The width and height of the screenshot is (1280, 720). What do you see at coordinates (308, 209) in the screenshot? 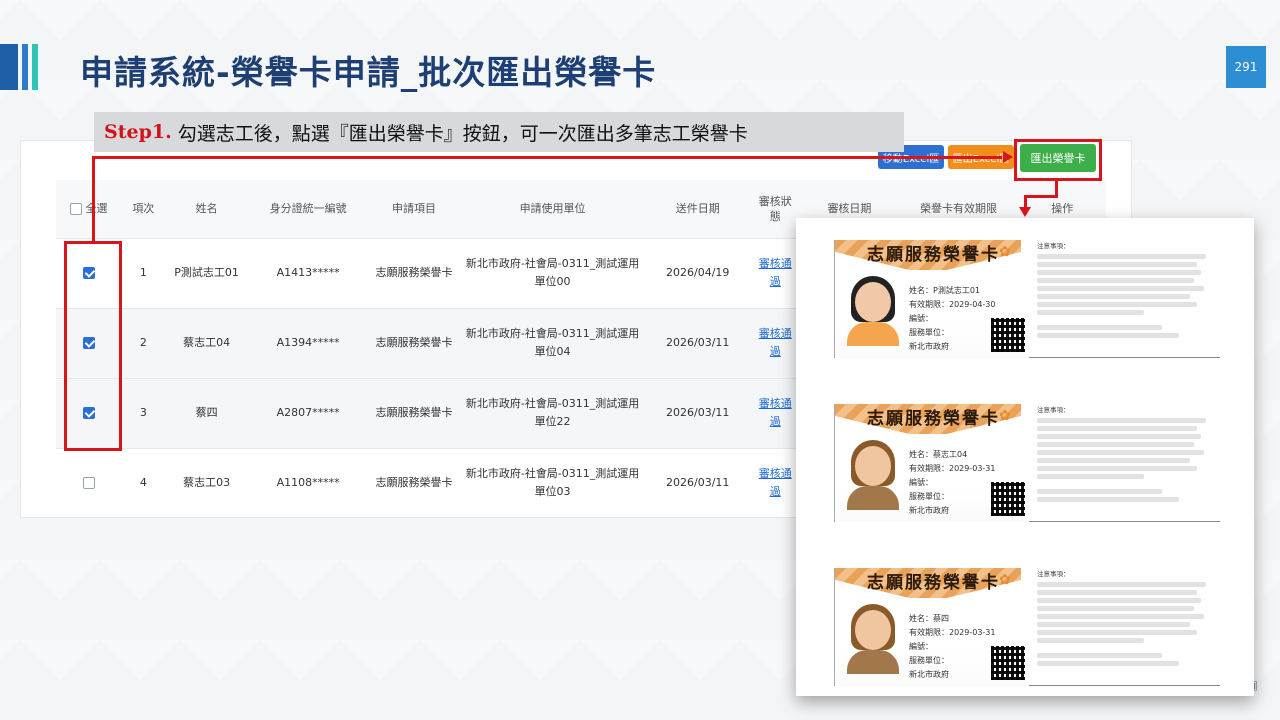
I see `column-header: 身分證統一編號` at bounding box center [308, 209].